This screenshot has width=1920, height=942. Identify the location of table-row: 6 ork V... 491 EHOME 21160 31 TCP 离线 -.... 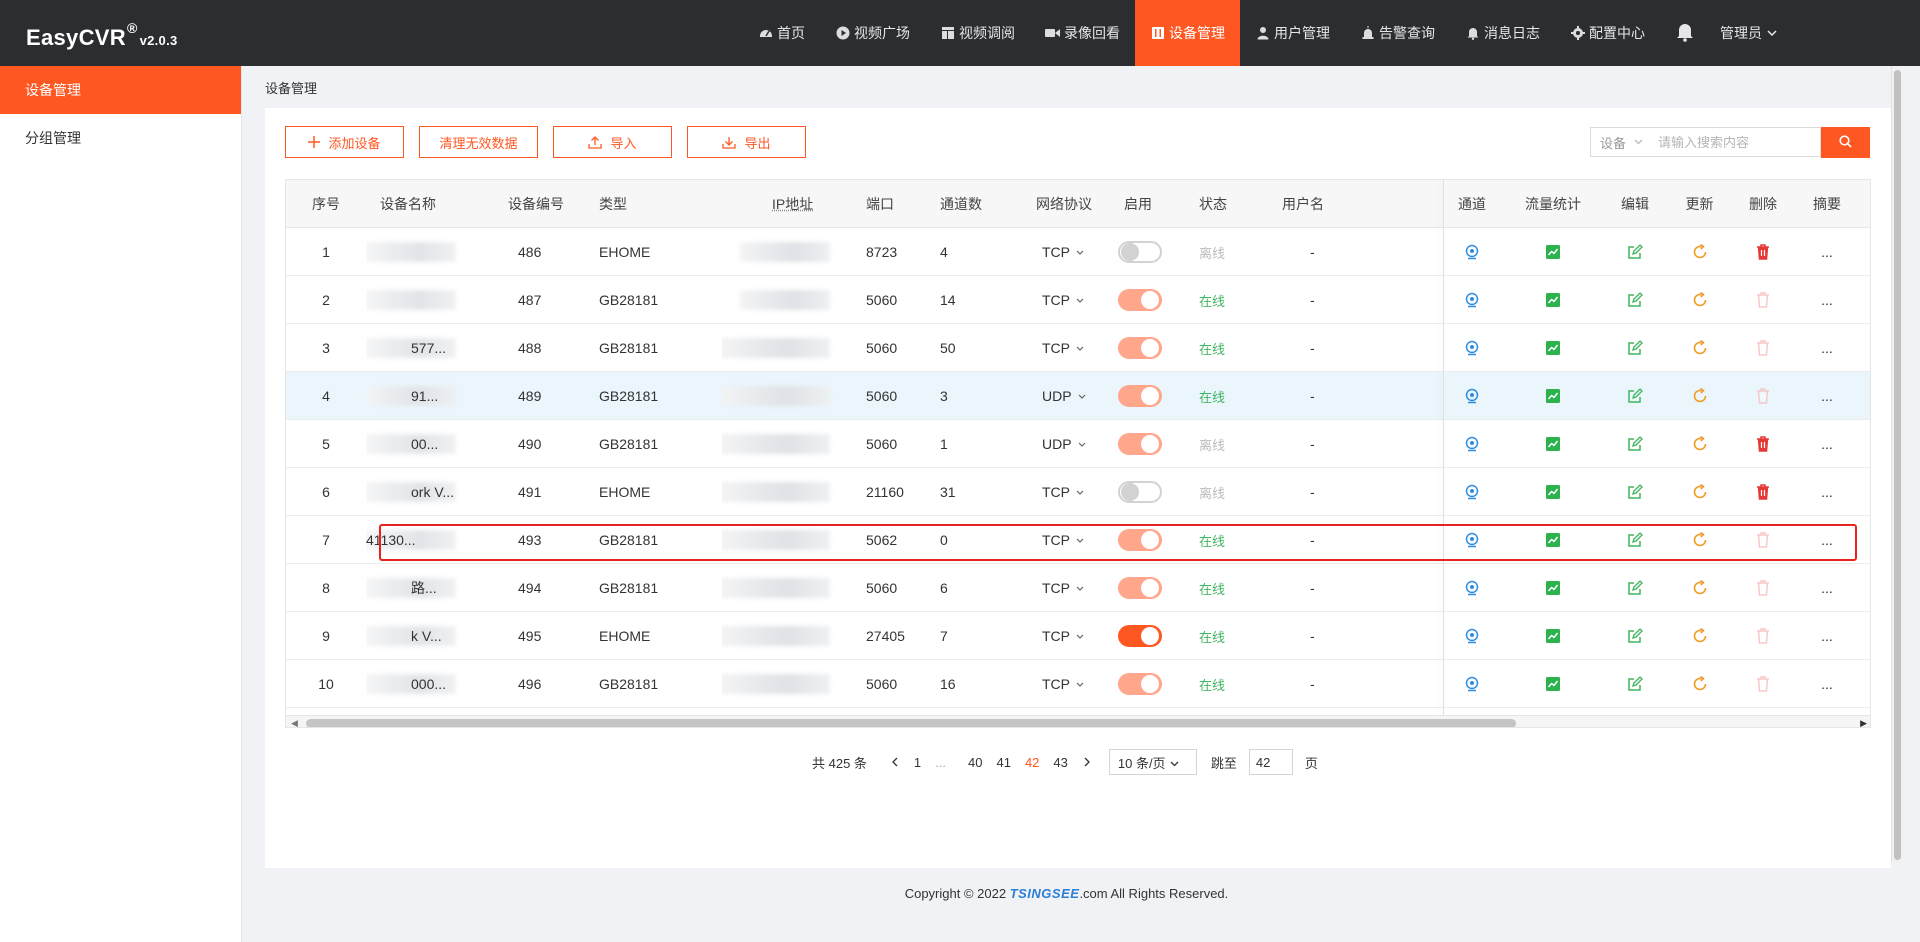
(1078, 492).